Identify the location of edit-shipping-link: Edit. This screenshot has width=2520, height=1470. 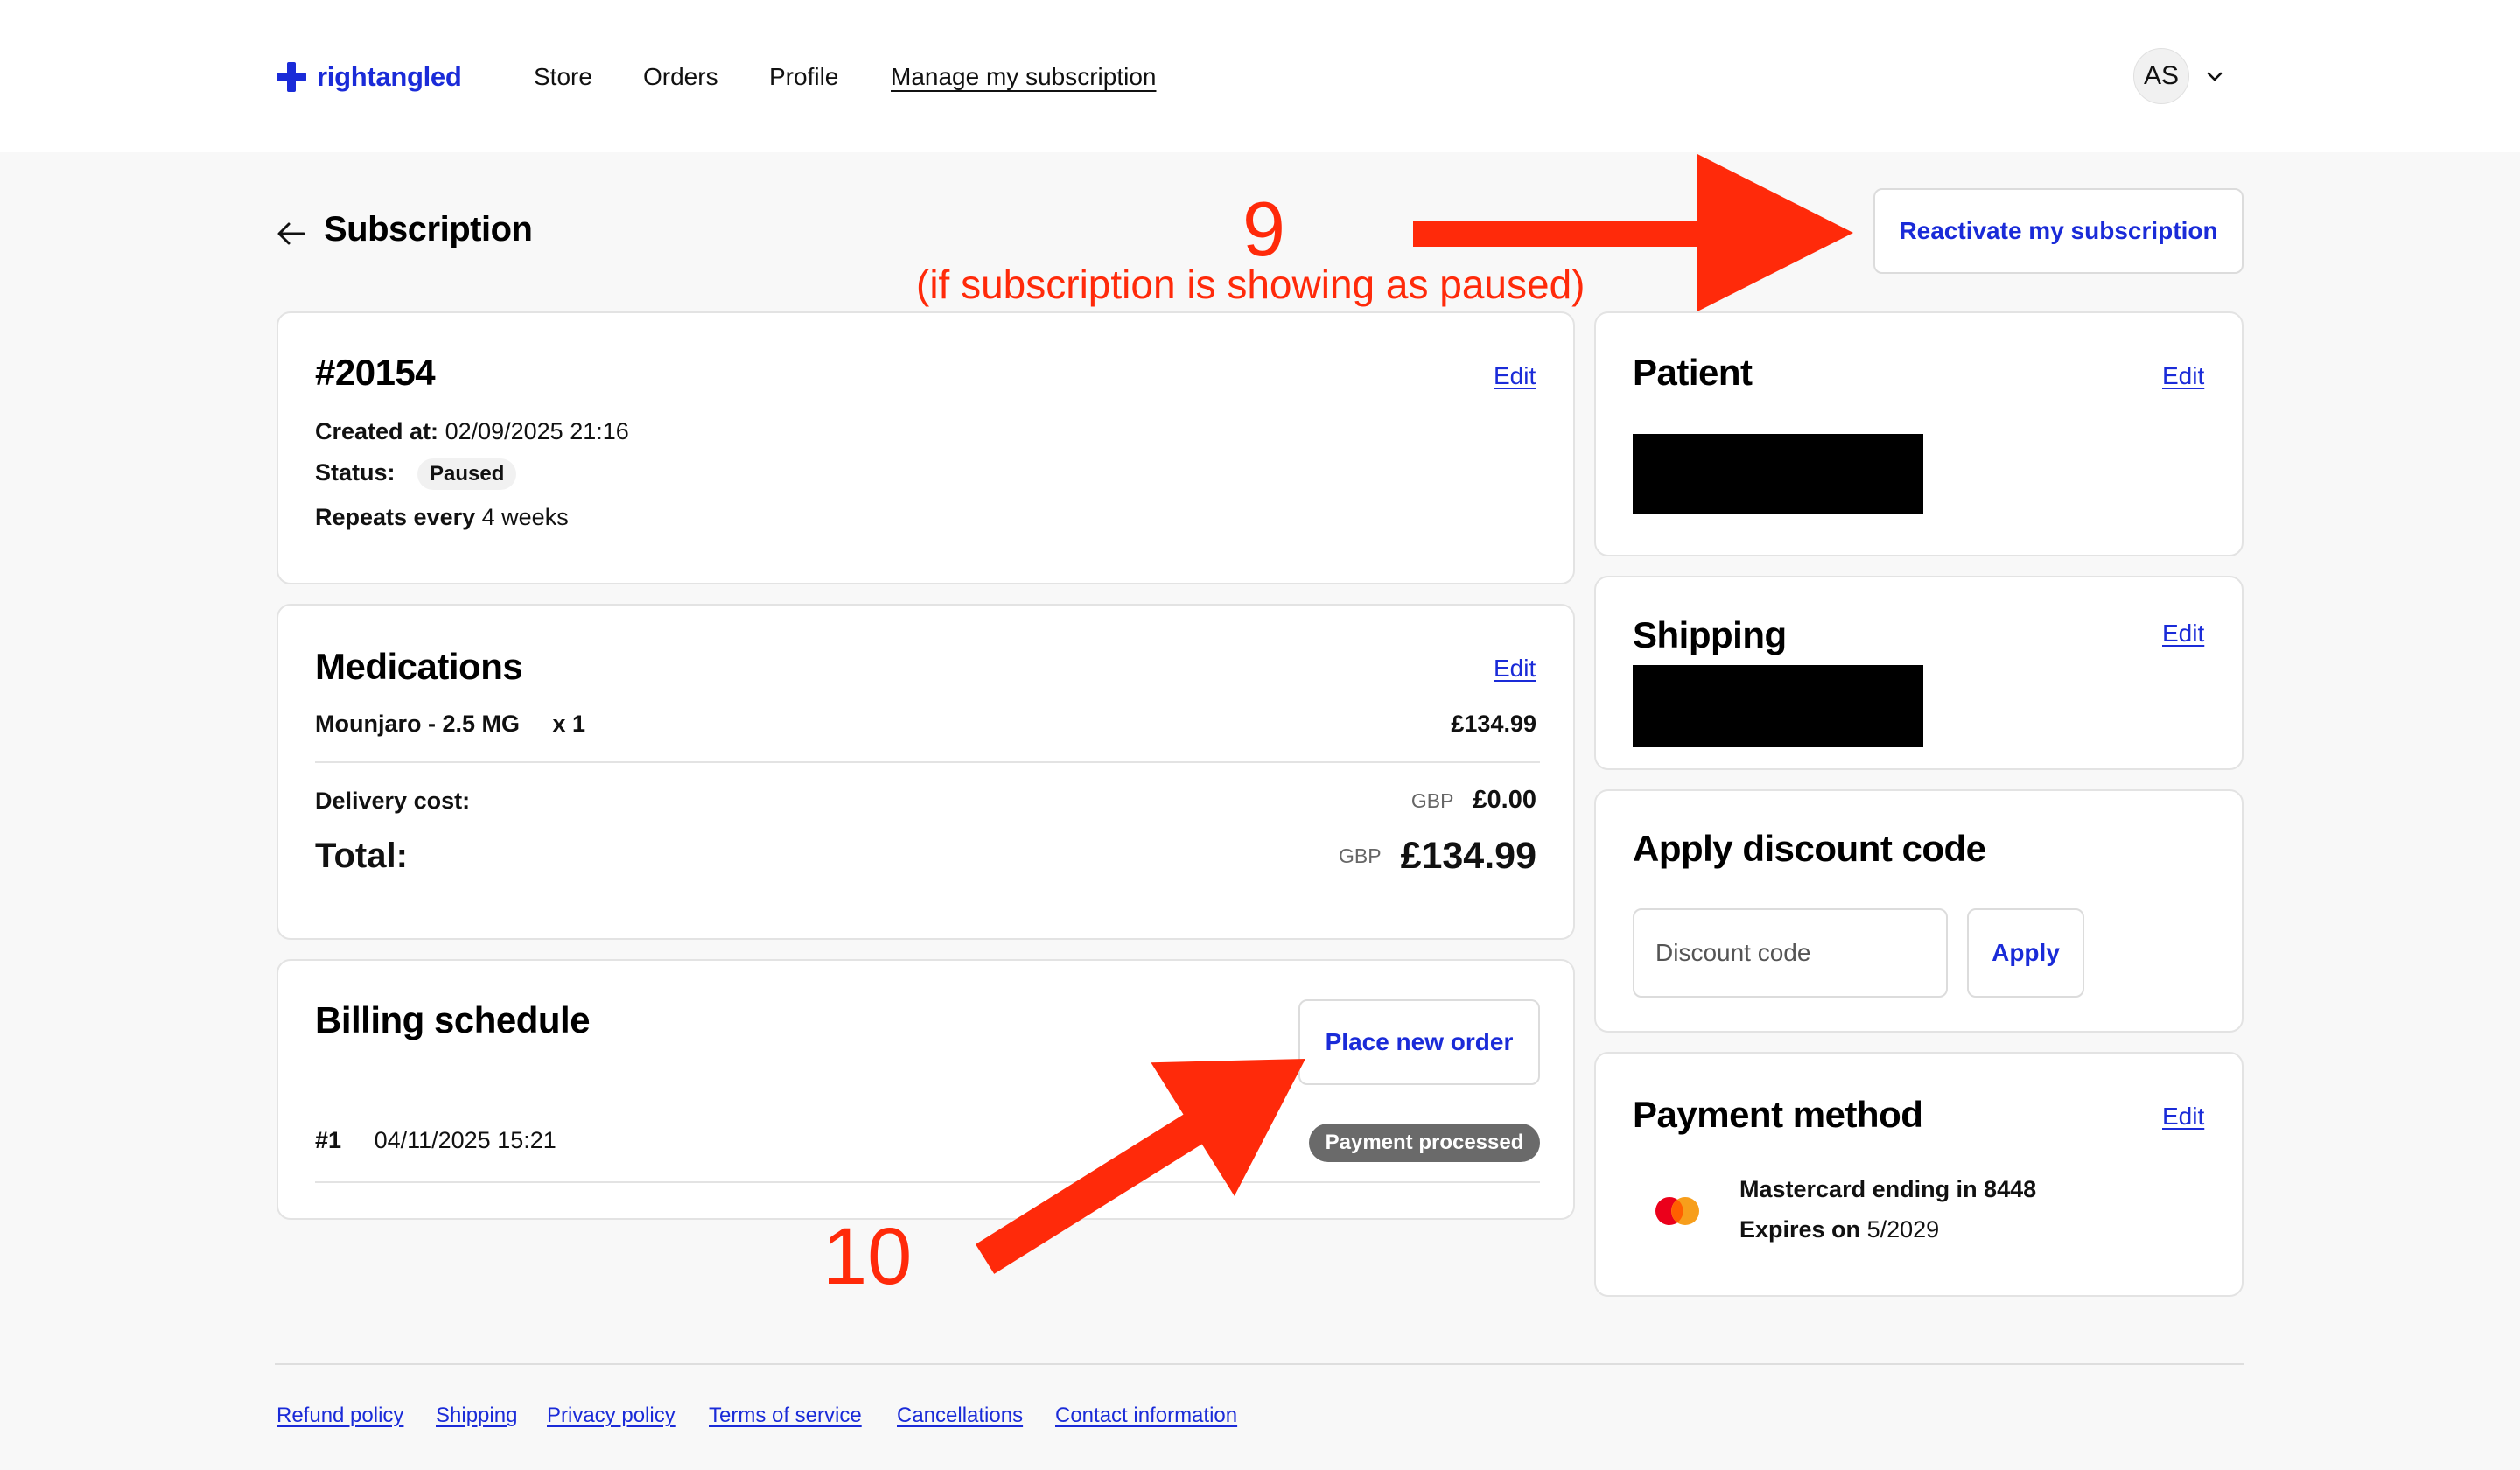
(2183, 634).